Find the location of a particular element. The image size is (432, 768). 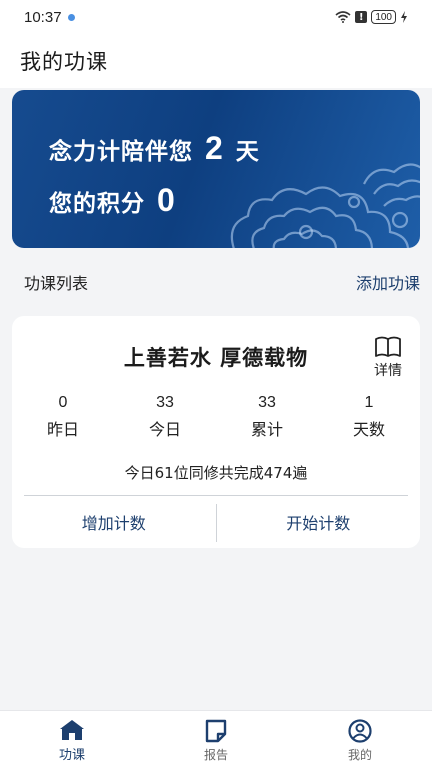

companion-prefix: 念力计陪伴您 is located at coordinates (121, 152).